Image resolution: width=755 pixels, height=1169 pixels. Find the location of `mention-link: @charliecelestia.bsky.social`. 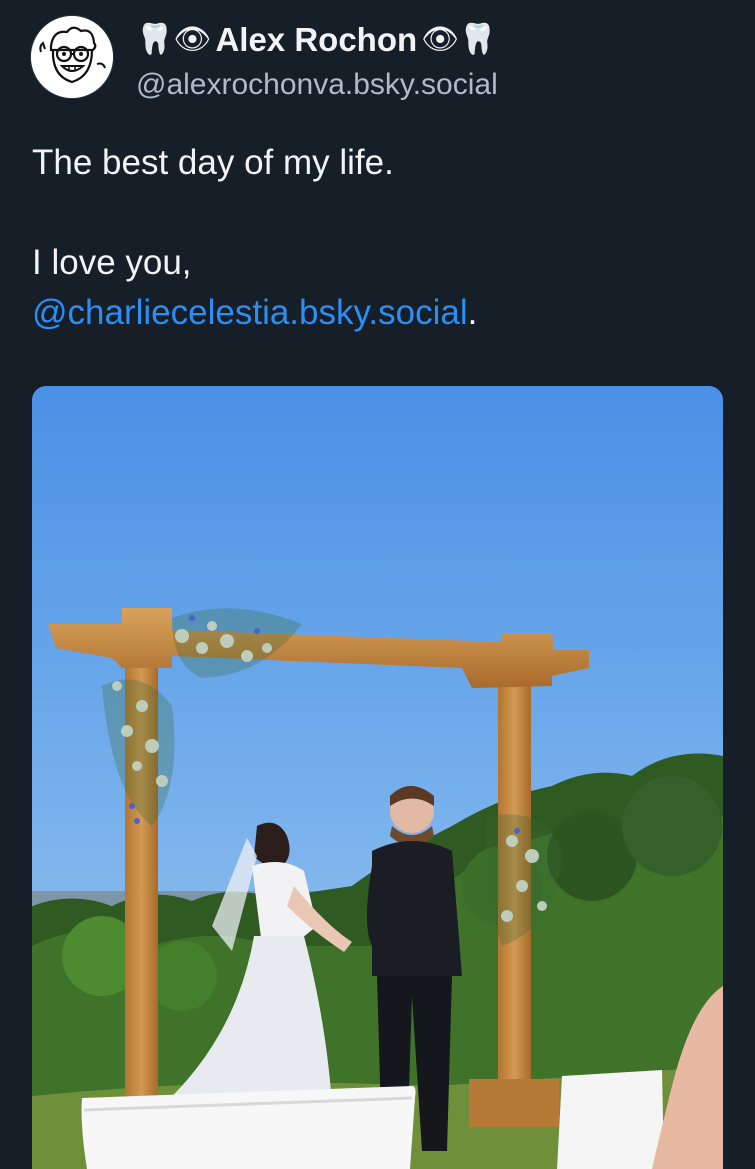

mention-link: @charliecelestia.bsky.social is located at coordinates (250, 312).